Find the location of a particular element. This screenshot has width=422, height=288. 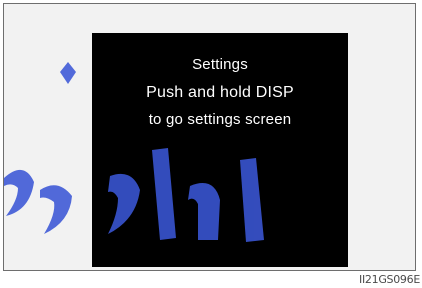

settings-title: Settings is located at coordinates (220, 64).